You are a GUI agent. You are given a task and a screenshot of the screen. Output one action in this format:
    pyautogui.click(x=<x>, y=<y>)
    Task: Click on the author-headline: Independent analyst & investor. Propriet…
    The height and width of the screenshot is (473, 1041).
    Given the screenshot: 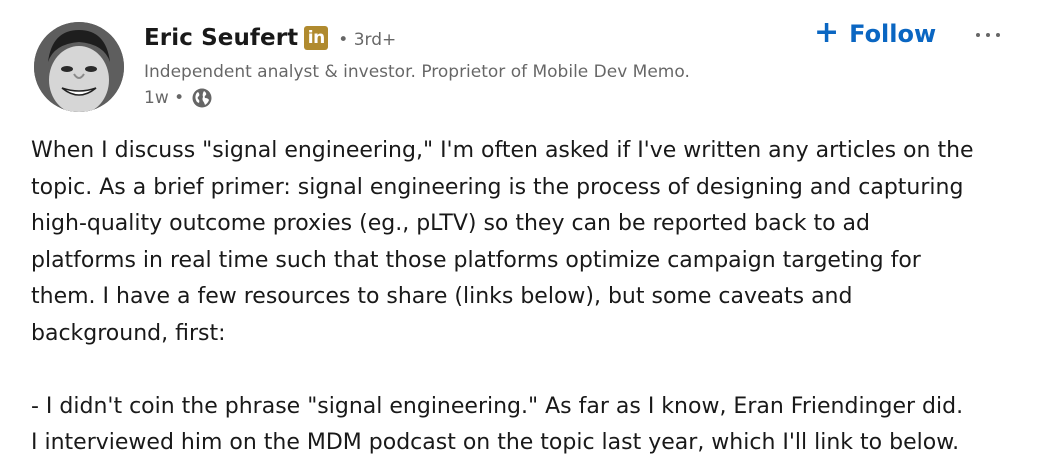 What is the action you would take?
    pyautogui.click(x=417, y=72)
    